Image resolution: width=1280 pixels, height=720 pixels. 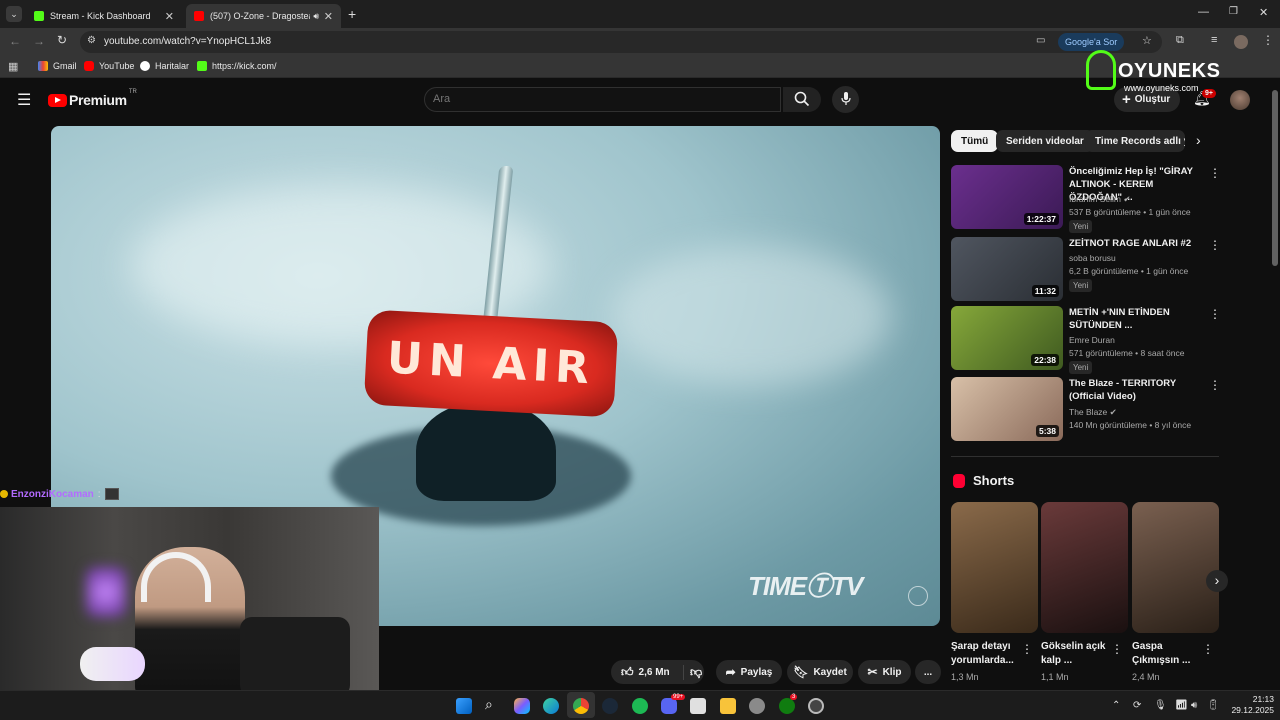 What do you see at coordinates (1047, 431) in the screenshot?
I see `duration-badge: 5:38` at bounding box center [1047, 431].